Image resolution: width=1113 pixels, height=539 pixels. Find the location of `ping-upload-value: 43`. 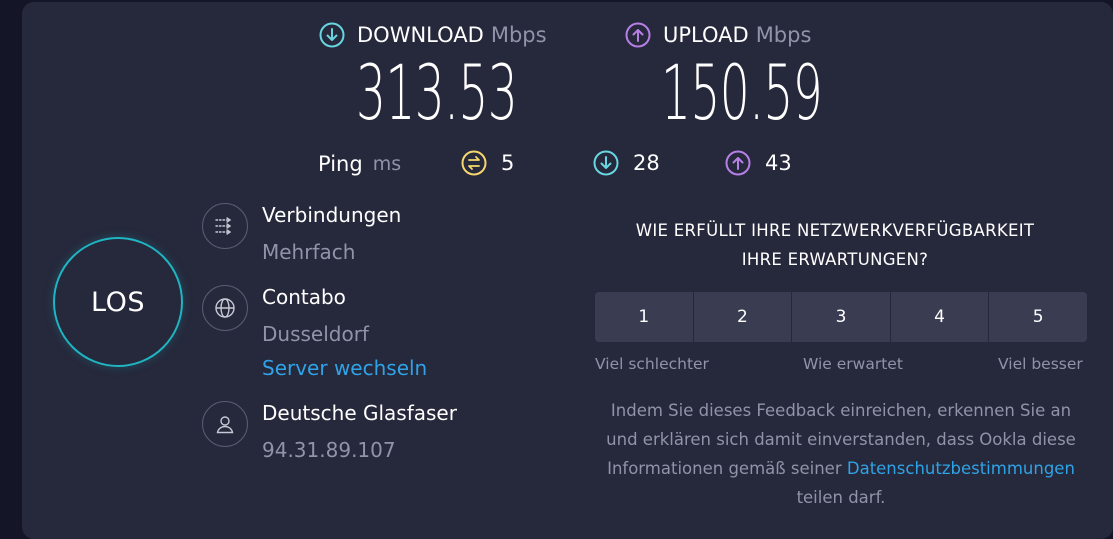

ping-upload-value: 43 is located at coordinates (778, 163).